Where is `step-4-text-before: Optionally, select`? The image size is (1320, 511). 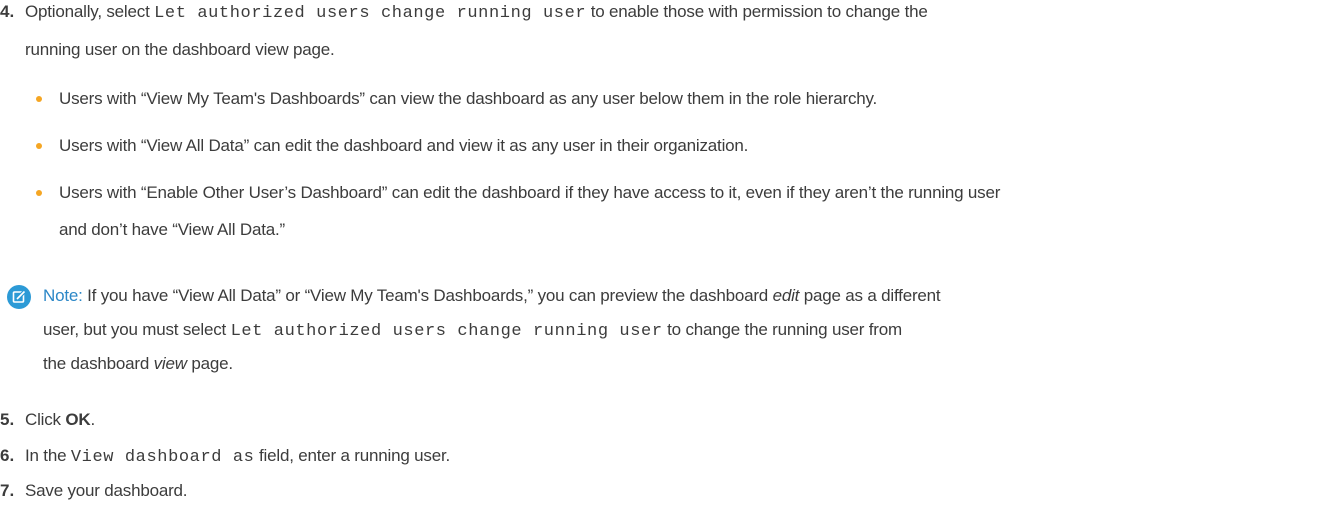
step-4-text-before: Optionally, select is located at coordinates (90, 11).